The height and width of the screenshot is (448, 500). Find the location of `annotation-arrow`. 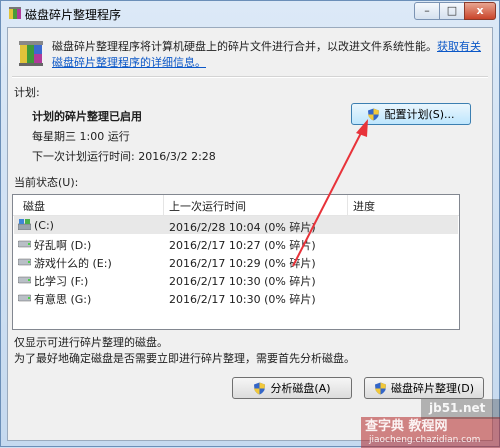

annotation-arrow is located at coordinates (330, 193).